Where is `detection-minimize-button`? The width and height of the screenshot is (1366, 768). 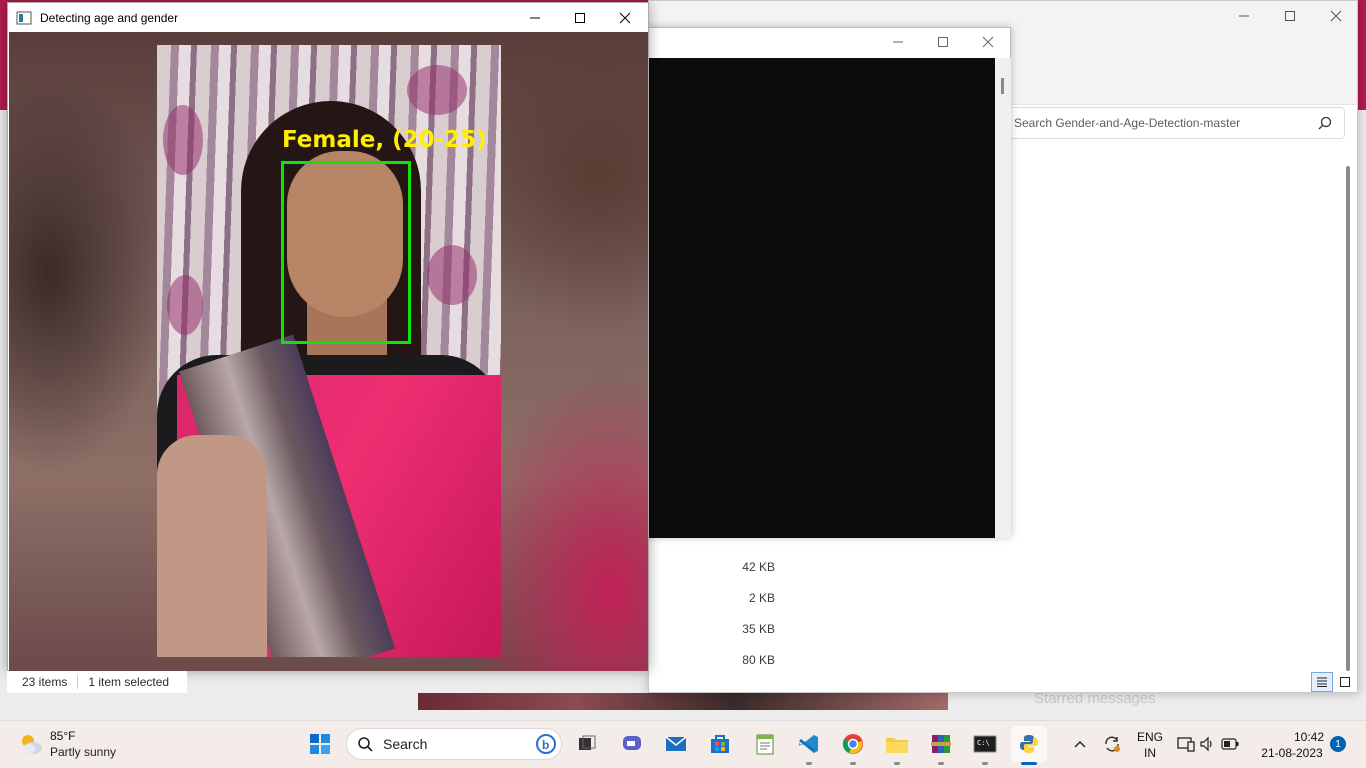 detection-minimize-button is located at coordinates (535, 18).